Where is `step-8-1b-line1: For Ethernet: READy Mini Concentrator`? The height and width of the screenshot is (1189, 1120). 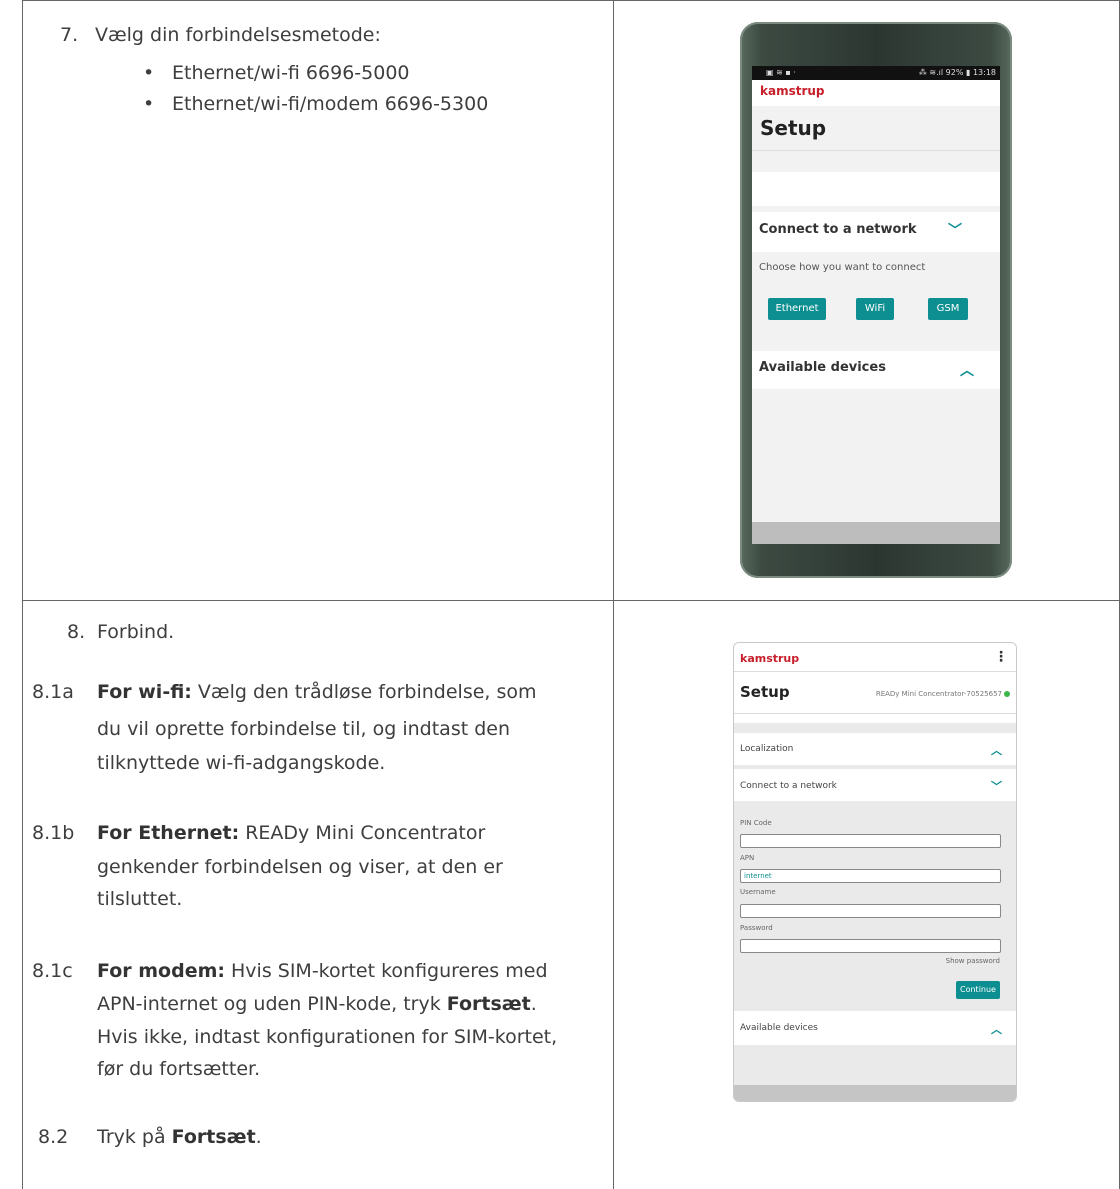
step-8-1b-line1: For Ethernet: READy Mini Concentrator is located at coordinates (291, 833).